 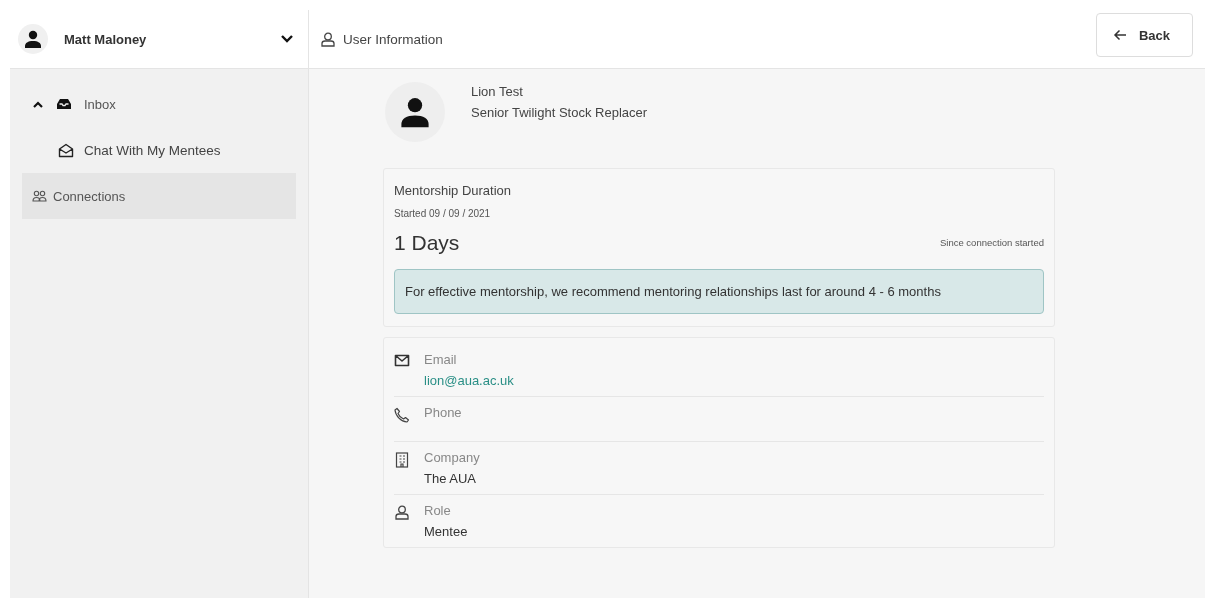 What do you see at coordinates (451, 478) in the screenshot?
I see `detail-value: The AUA` at bounding box center [451, 478].